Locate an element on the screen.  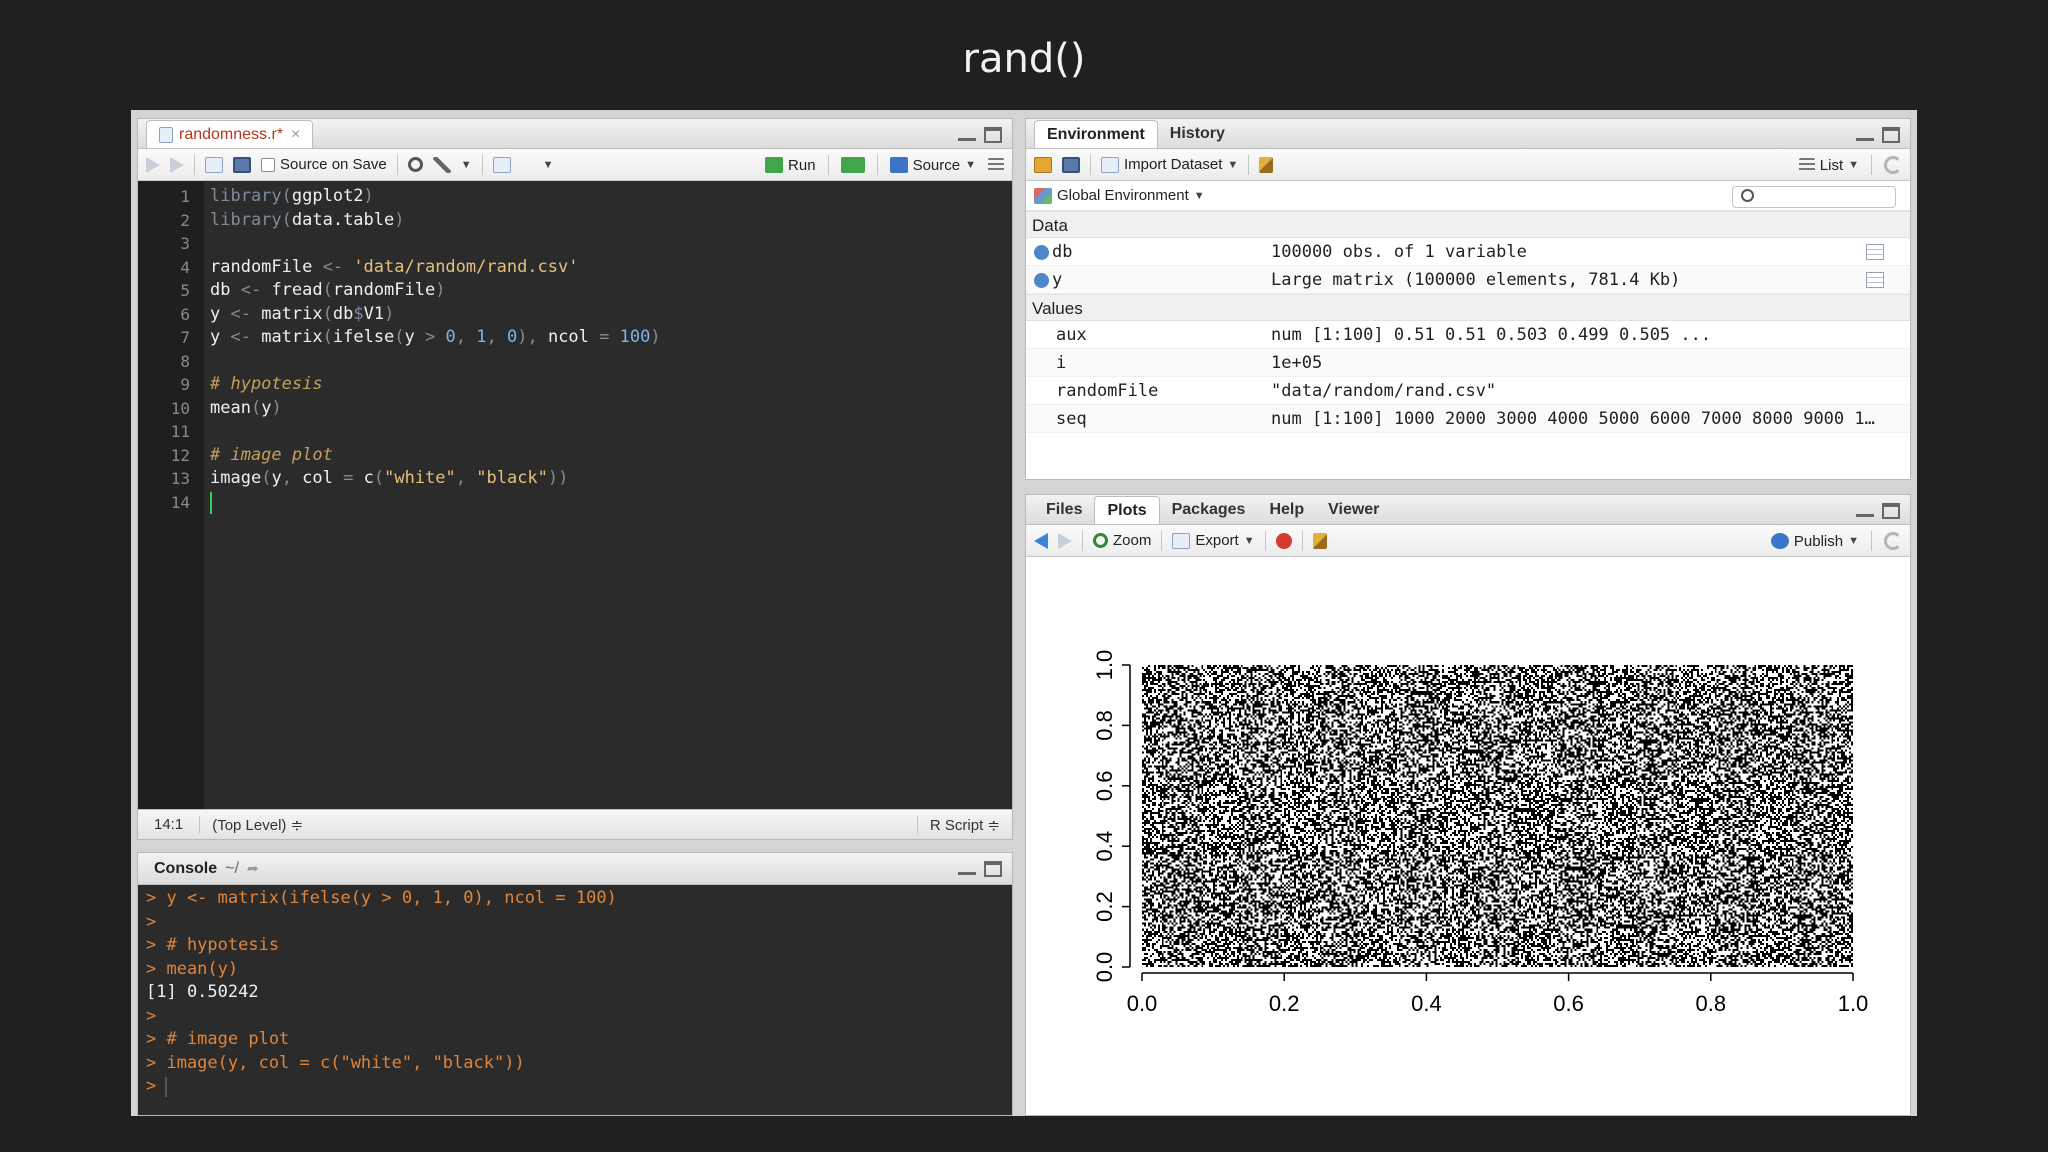
scope-selector: (Top Level) ≑ is located at coordinates (257, 825).